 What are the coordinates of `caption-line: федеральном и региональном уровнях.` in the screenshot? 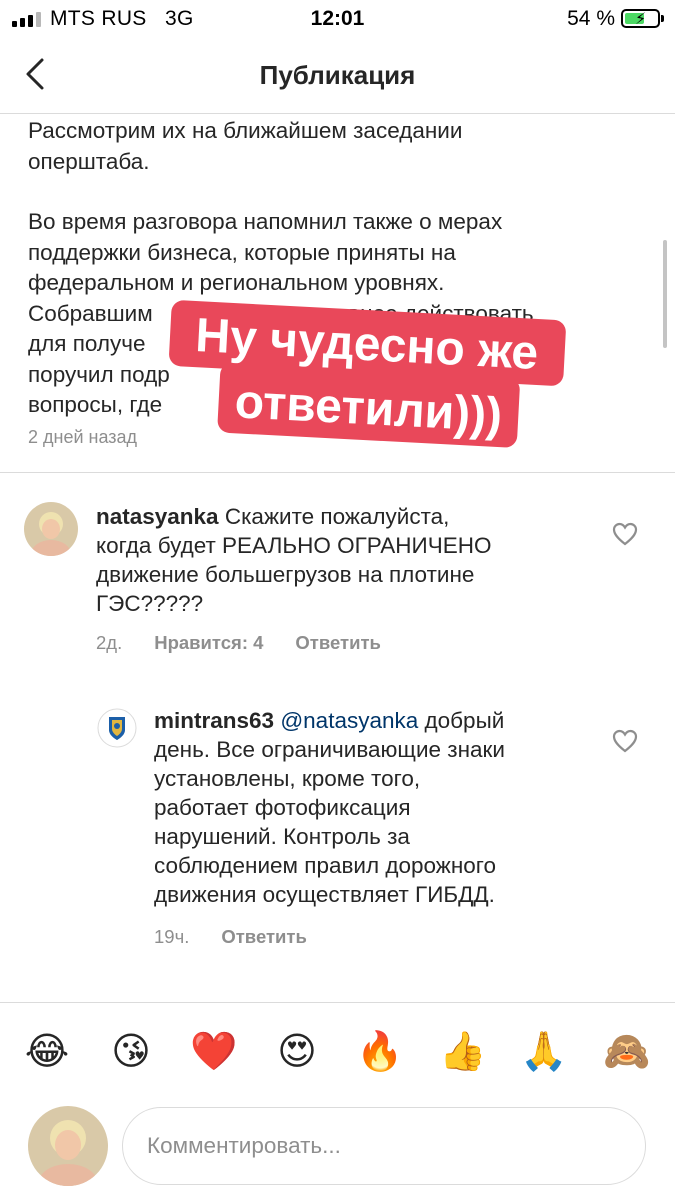 It's located at (236, 282).